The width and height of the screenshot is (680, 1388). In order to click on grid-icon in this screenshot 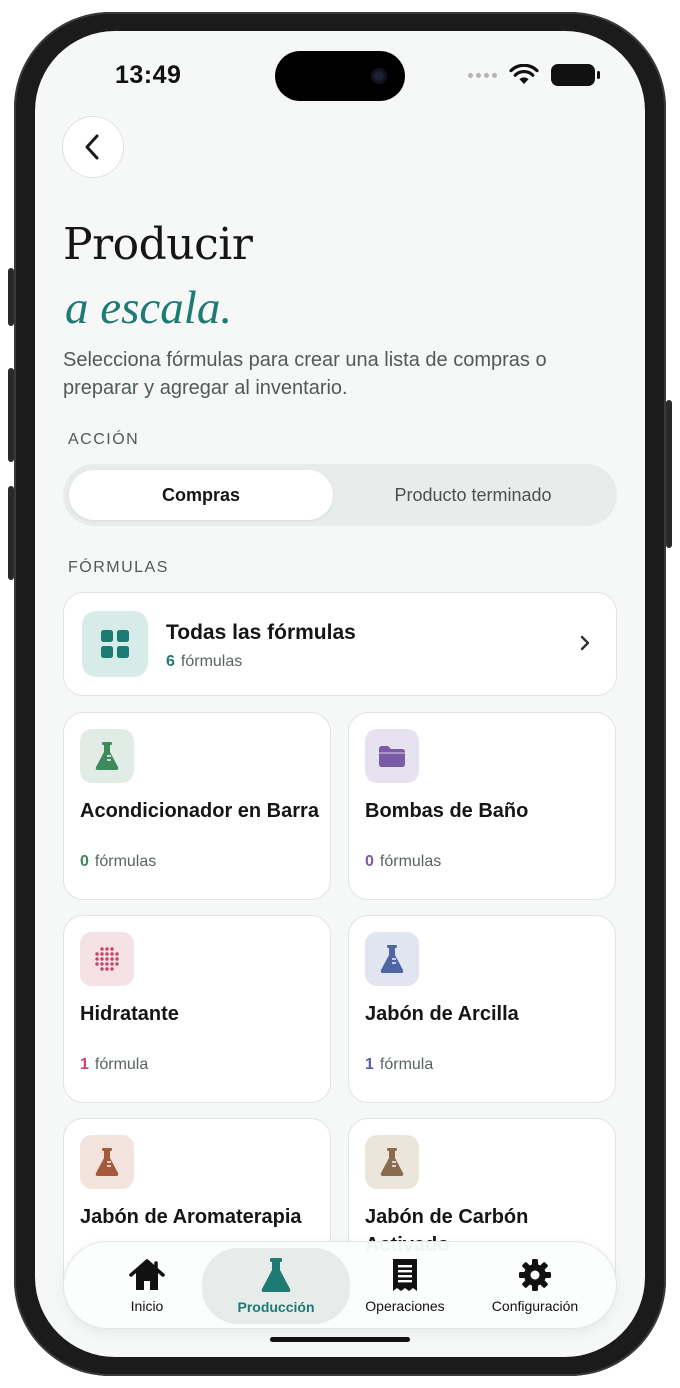, I will do `click(115, 644)`.